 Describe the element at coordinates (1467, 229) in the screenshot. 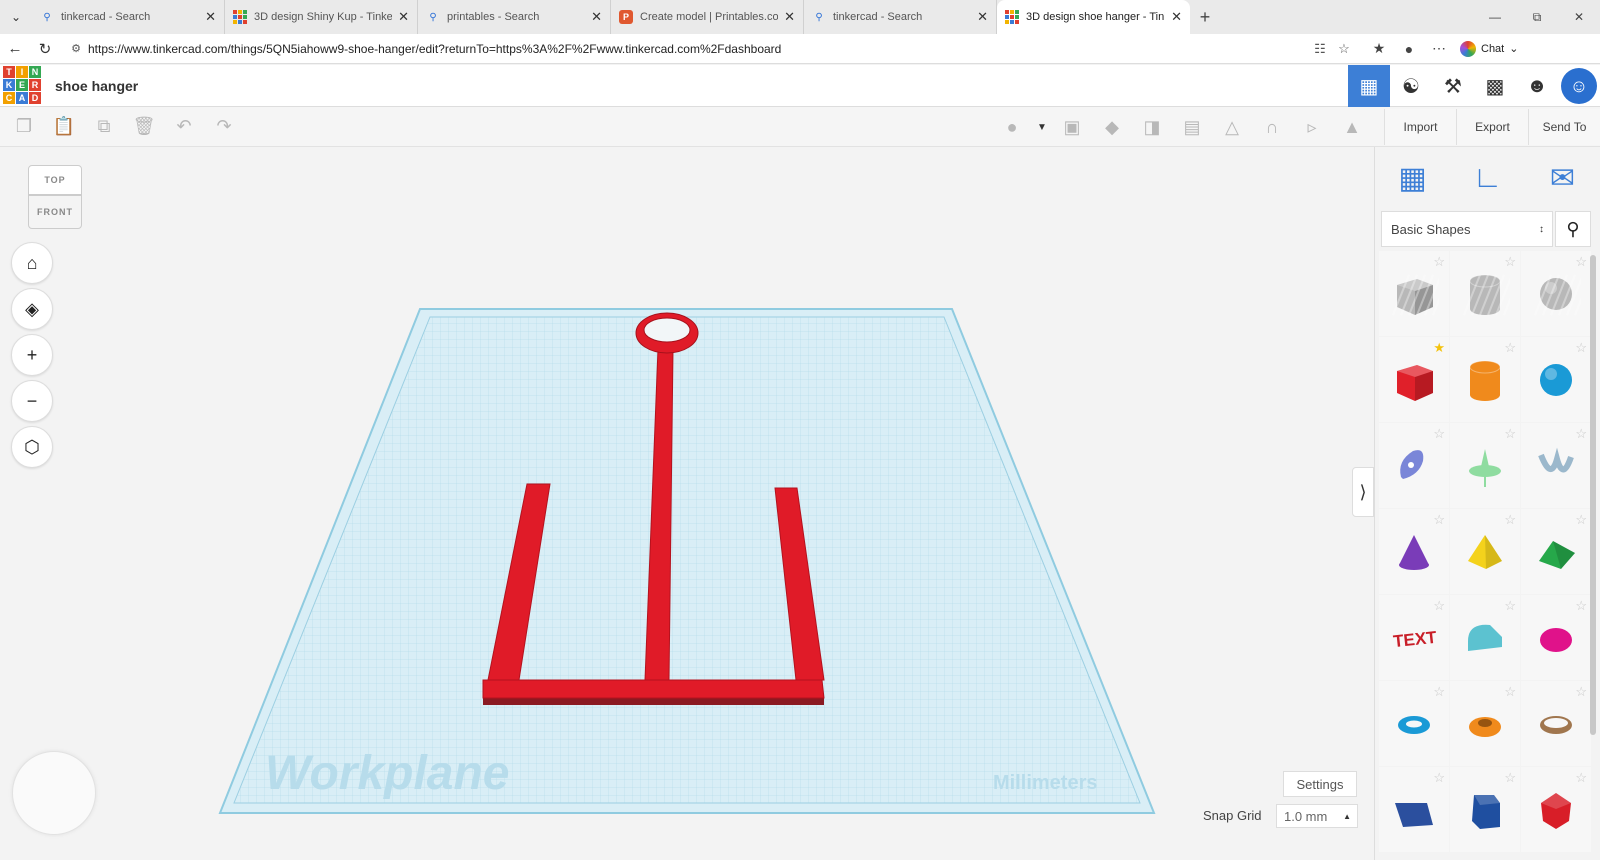

I see `shape-library-select: Basic Shapes ↕` at that location.